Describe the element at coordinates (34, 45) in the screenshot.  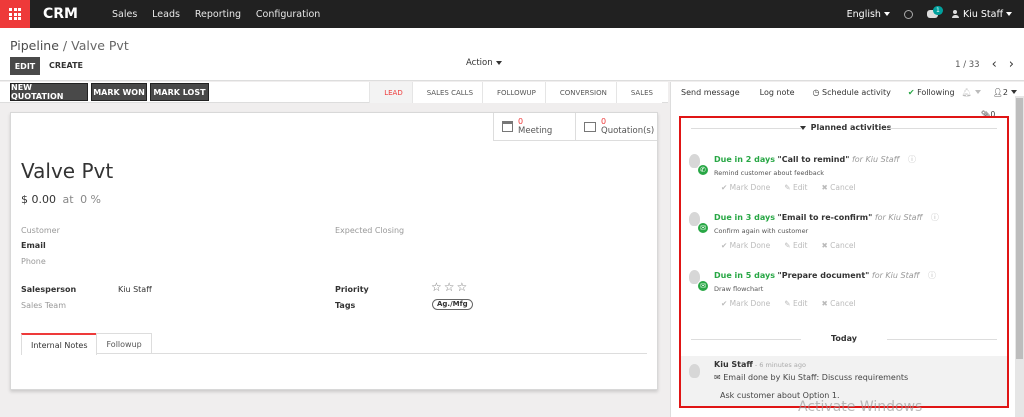
I see `breadcrumb-pipeline: Pipeline` at that location.